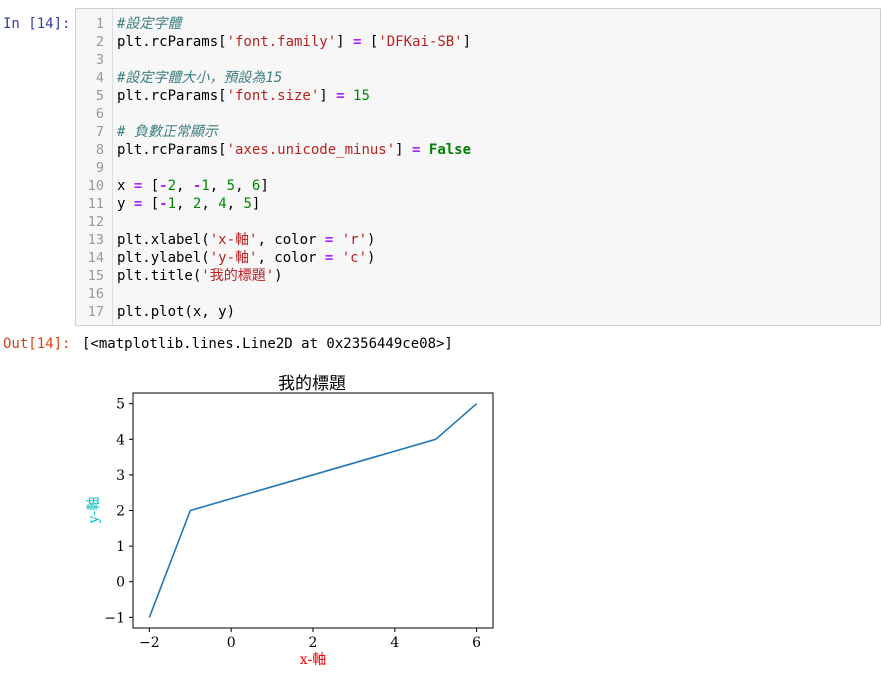  What do you see at coordinates (95, 222) in the screenshot?
I see `line-number: 12` at bounding box center [95, 222].